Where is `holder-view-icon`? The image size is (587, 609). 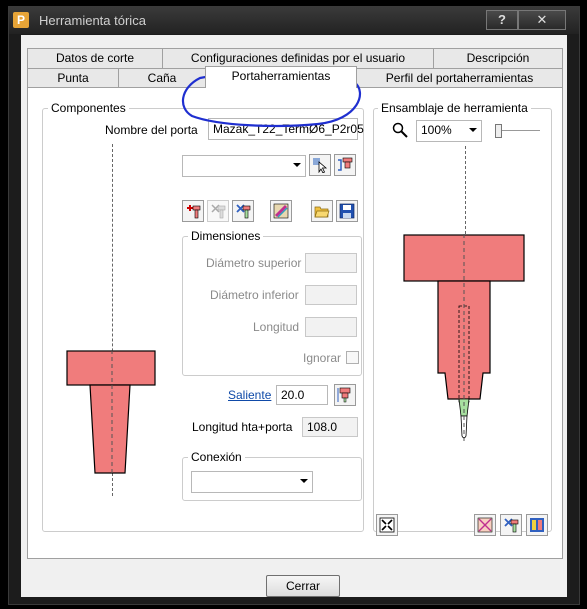 holder-view-icon is located at coordinates (485, 525).